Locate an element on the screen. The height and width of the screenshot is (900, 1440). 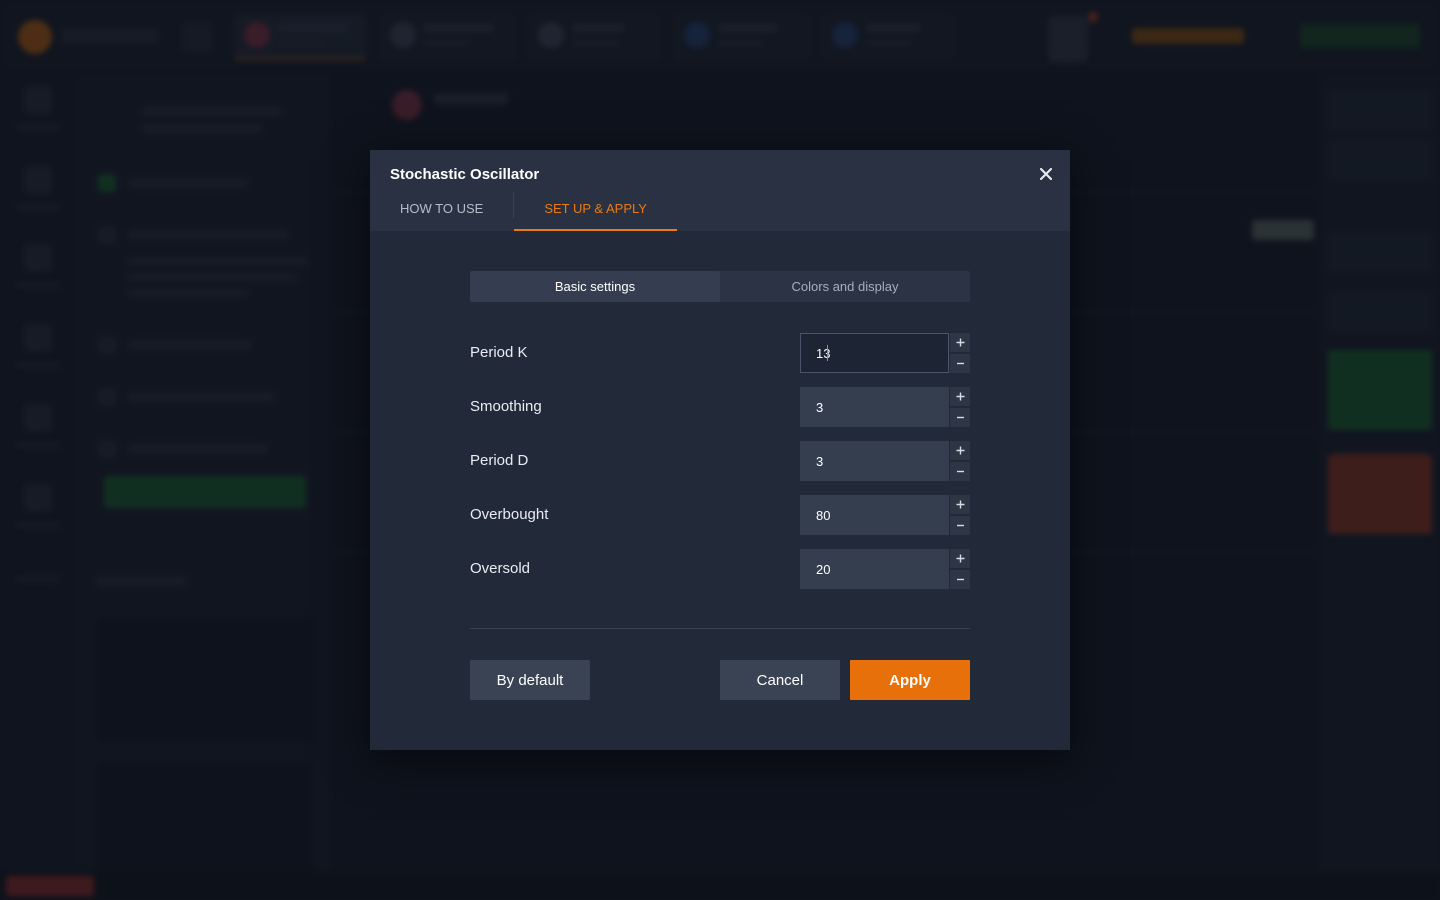
tab-set-up-apply: SET UP & APPLY is located at coordinates (595, 208).